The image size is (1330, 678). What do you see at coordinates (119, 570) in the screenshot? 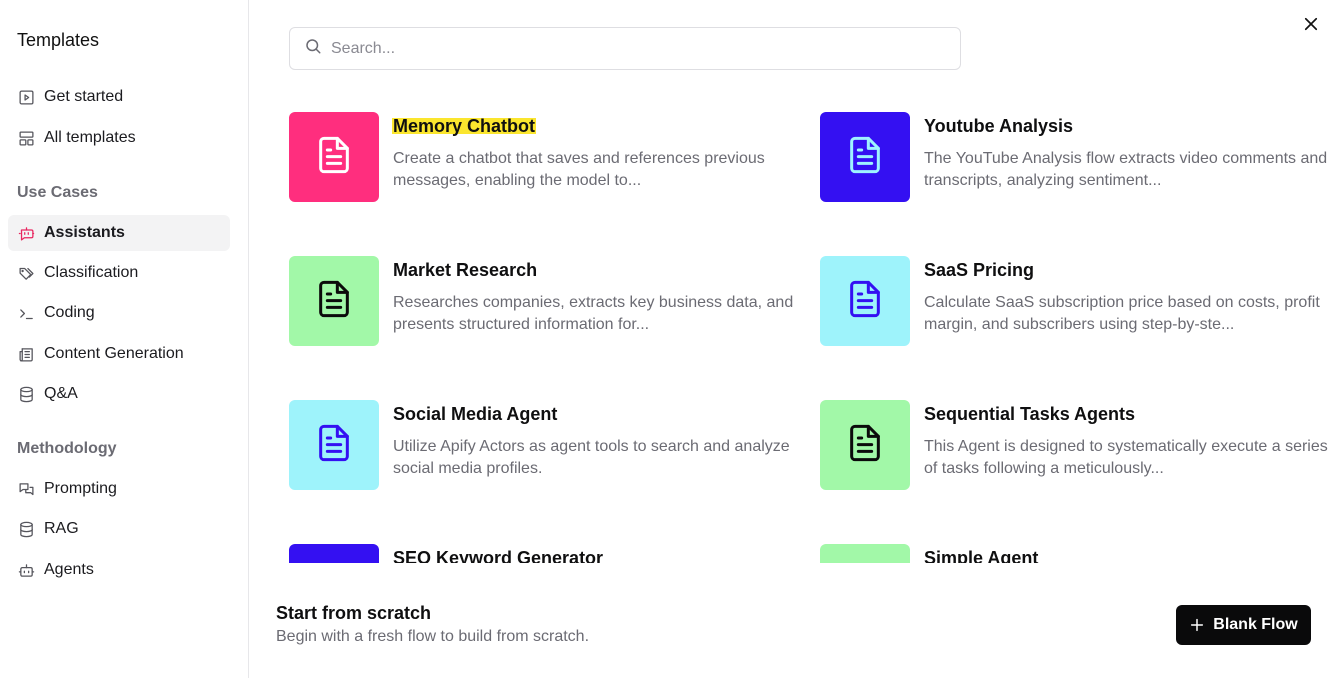
I see `sidebar-item-agents: Agents` at bounding box center [119, 570].